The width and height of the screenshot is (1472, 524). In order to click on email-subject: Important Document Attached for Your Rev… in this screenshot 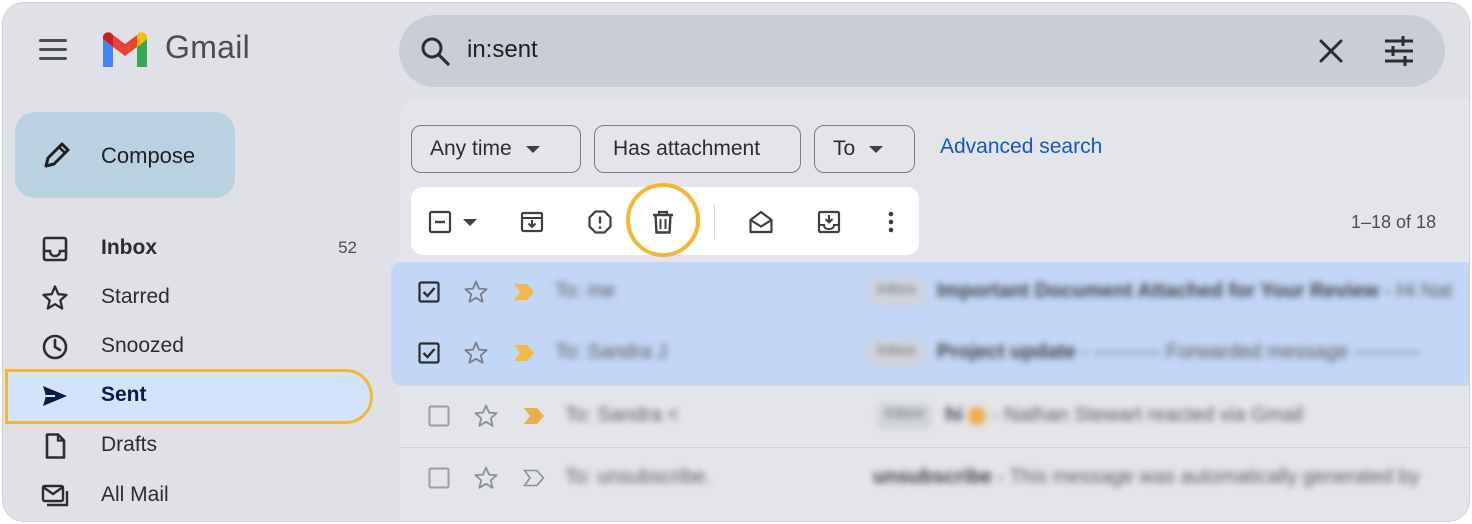, I will do `click(1158, 291)`.